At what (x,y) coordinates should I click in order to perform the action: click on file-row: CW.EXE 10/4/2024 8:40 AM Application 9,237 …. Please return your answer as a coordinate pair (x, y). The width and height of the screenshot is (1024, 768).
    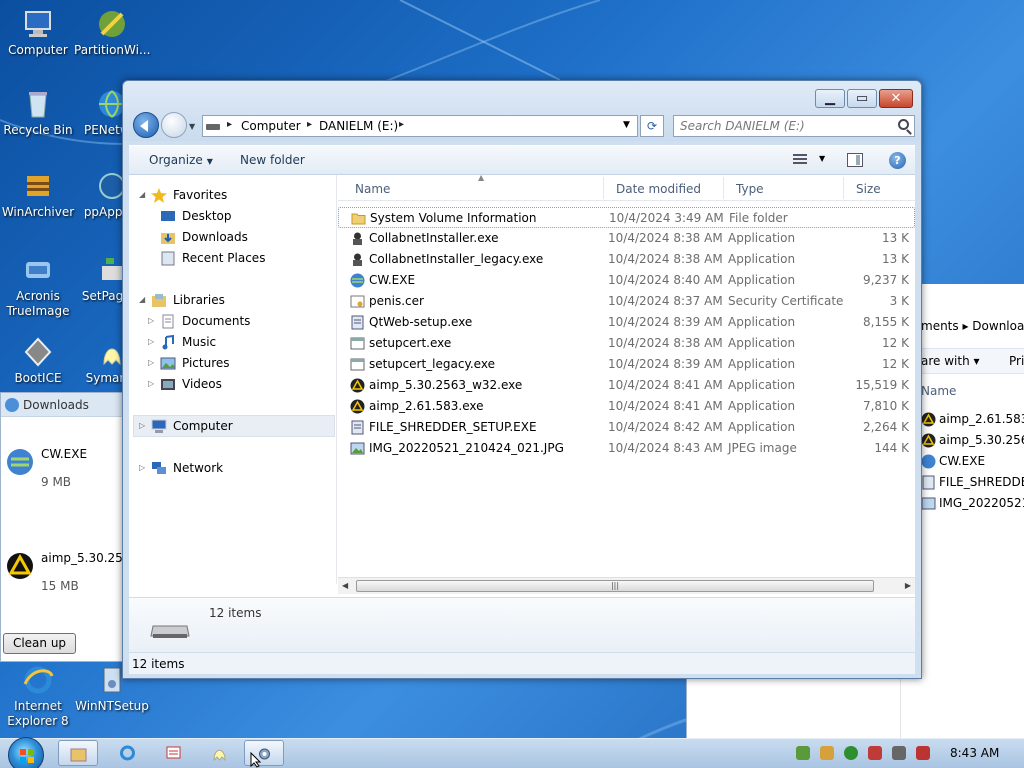
    Looking at the image, I should click on (626, 280).